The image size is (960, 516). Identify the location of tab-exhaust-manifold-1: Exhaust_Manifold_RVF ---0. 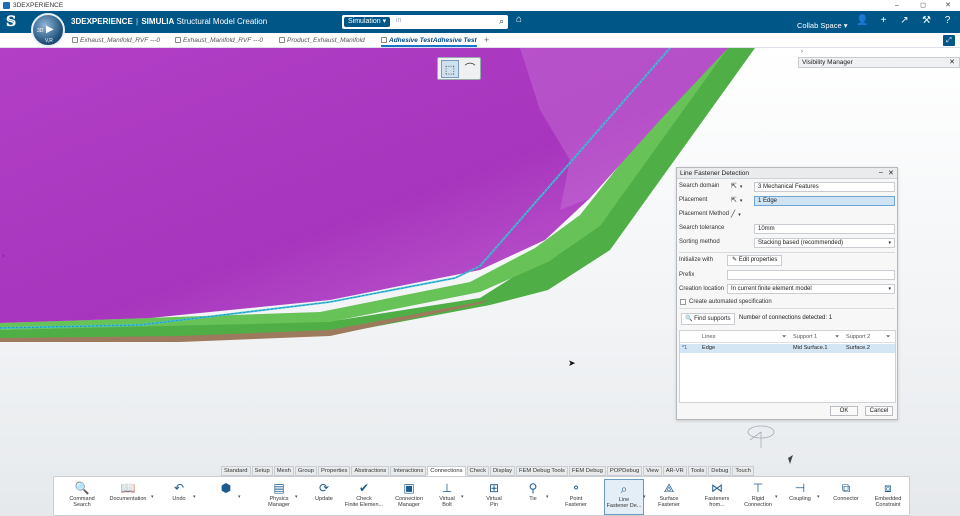
(116, 41).